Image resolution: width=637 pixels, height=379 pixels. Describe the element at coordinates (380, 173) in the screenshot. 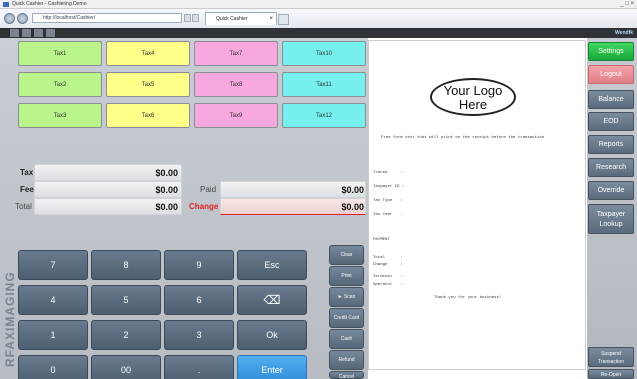

I see `trans-label: Trans#` at that location.